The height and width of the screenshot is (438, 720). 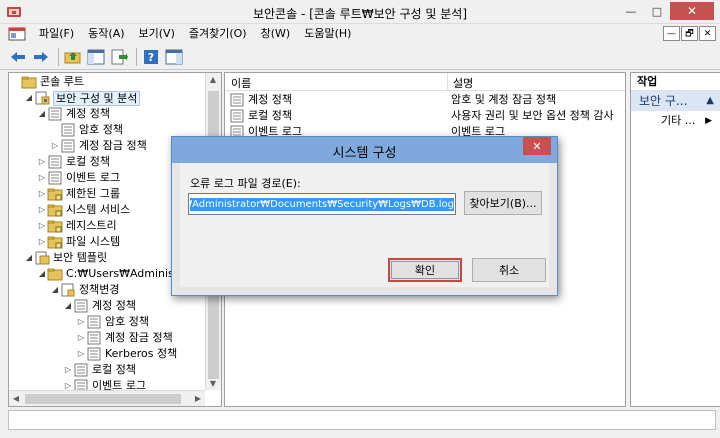 I want to click on column-divider, so click(x=447, y=82).